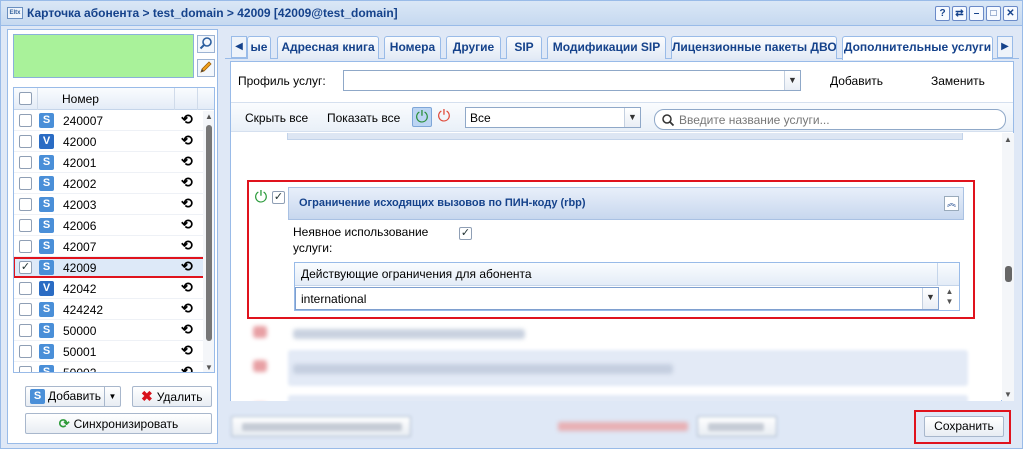 The image size is (1023, 449). I want to click on subscriber-row: S 424242 ⟲, so click(114, 309).